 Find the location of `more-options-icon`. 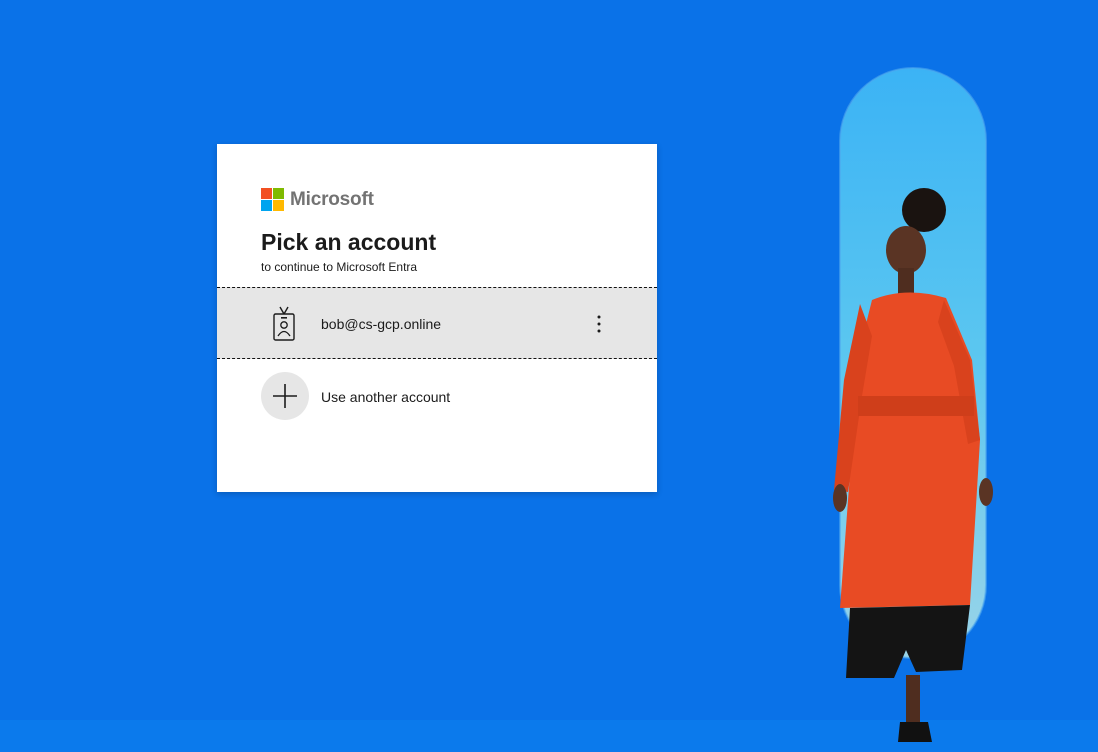

more-options-icon is located at coordinates (599, 324).